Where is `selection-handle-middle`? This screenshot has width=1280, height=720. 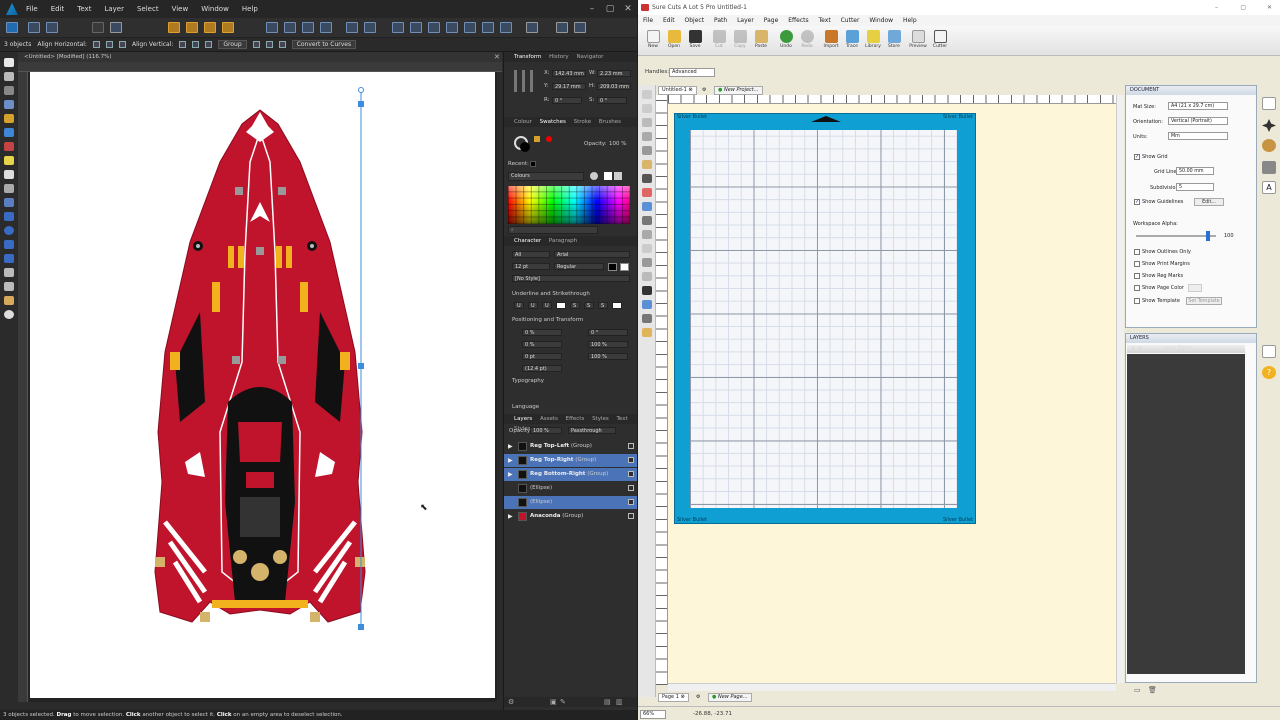
selection-handle-middle is located at coordinates (361, 366).